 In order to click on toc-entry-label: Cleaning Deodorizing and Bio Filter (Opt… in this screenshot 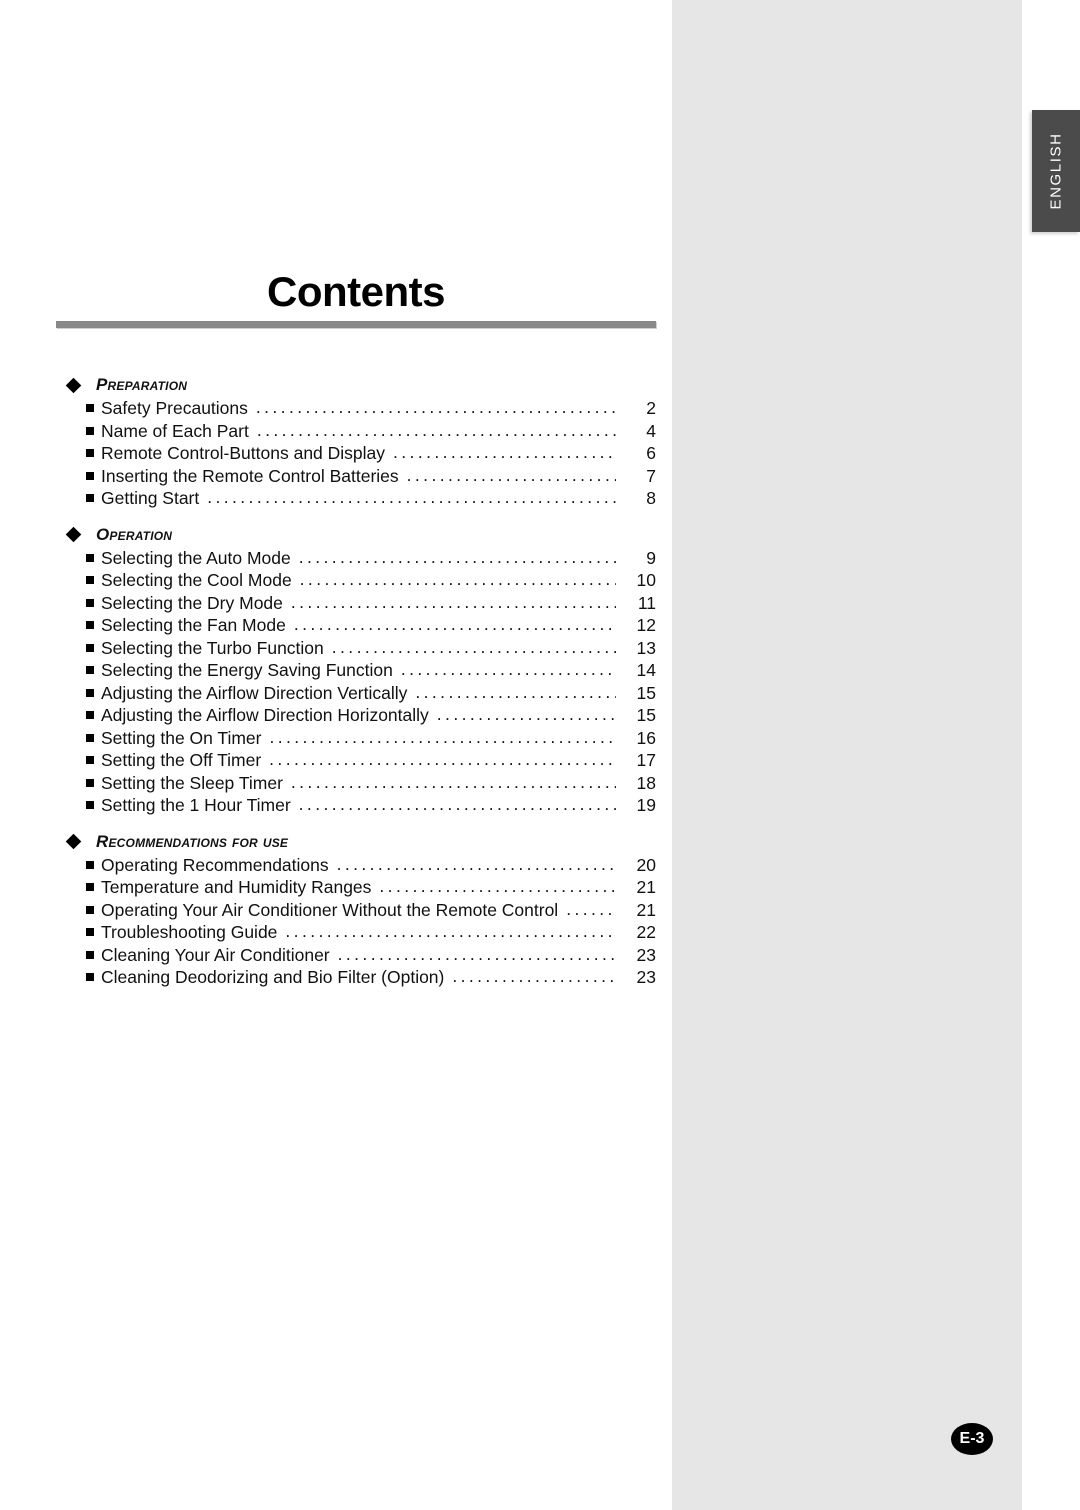, I will do `click(273, 977)`.